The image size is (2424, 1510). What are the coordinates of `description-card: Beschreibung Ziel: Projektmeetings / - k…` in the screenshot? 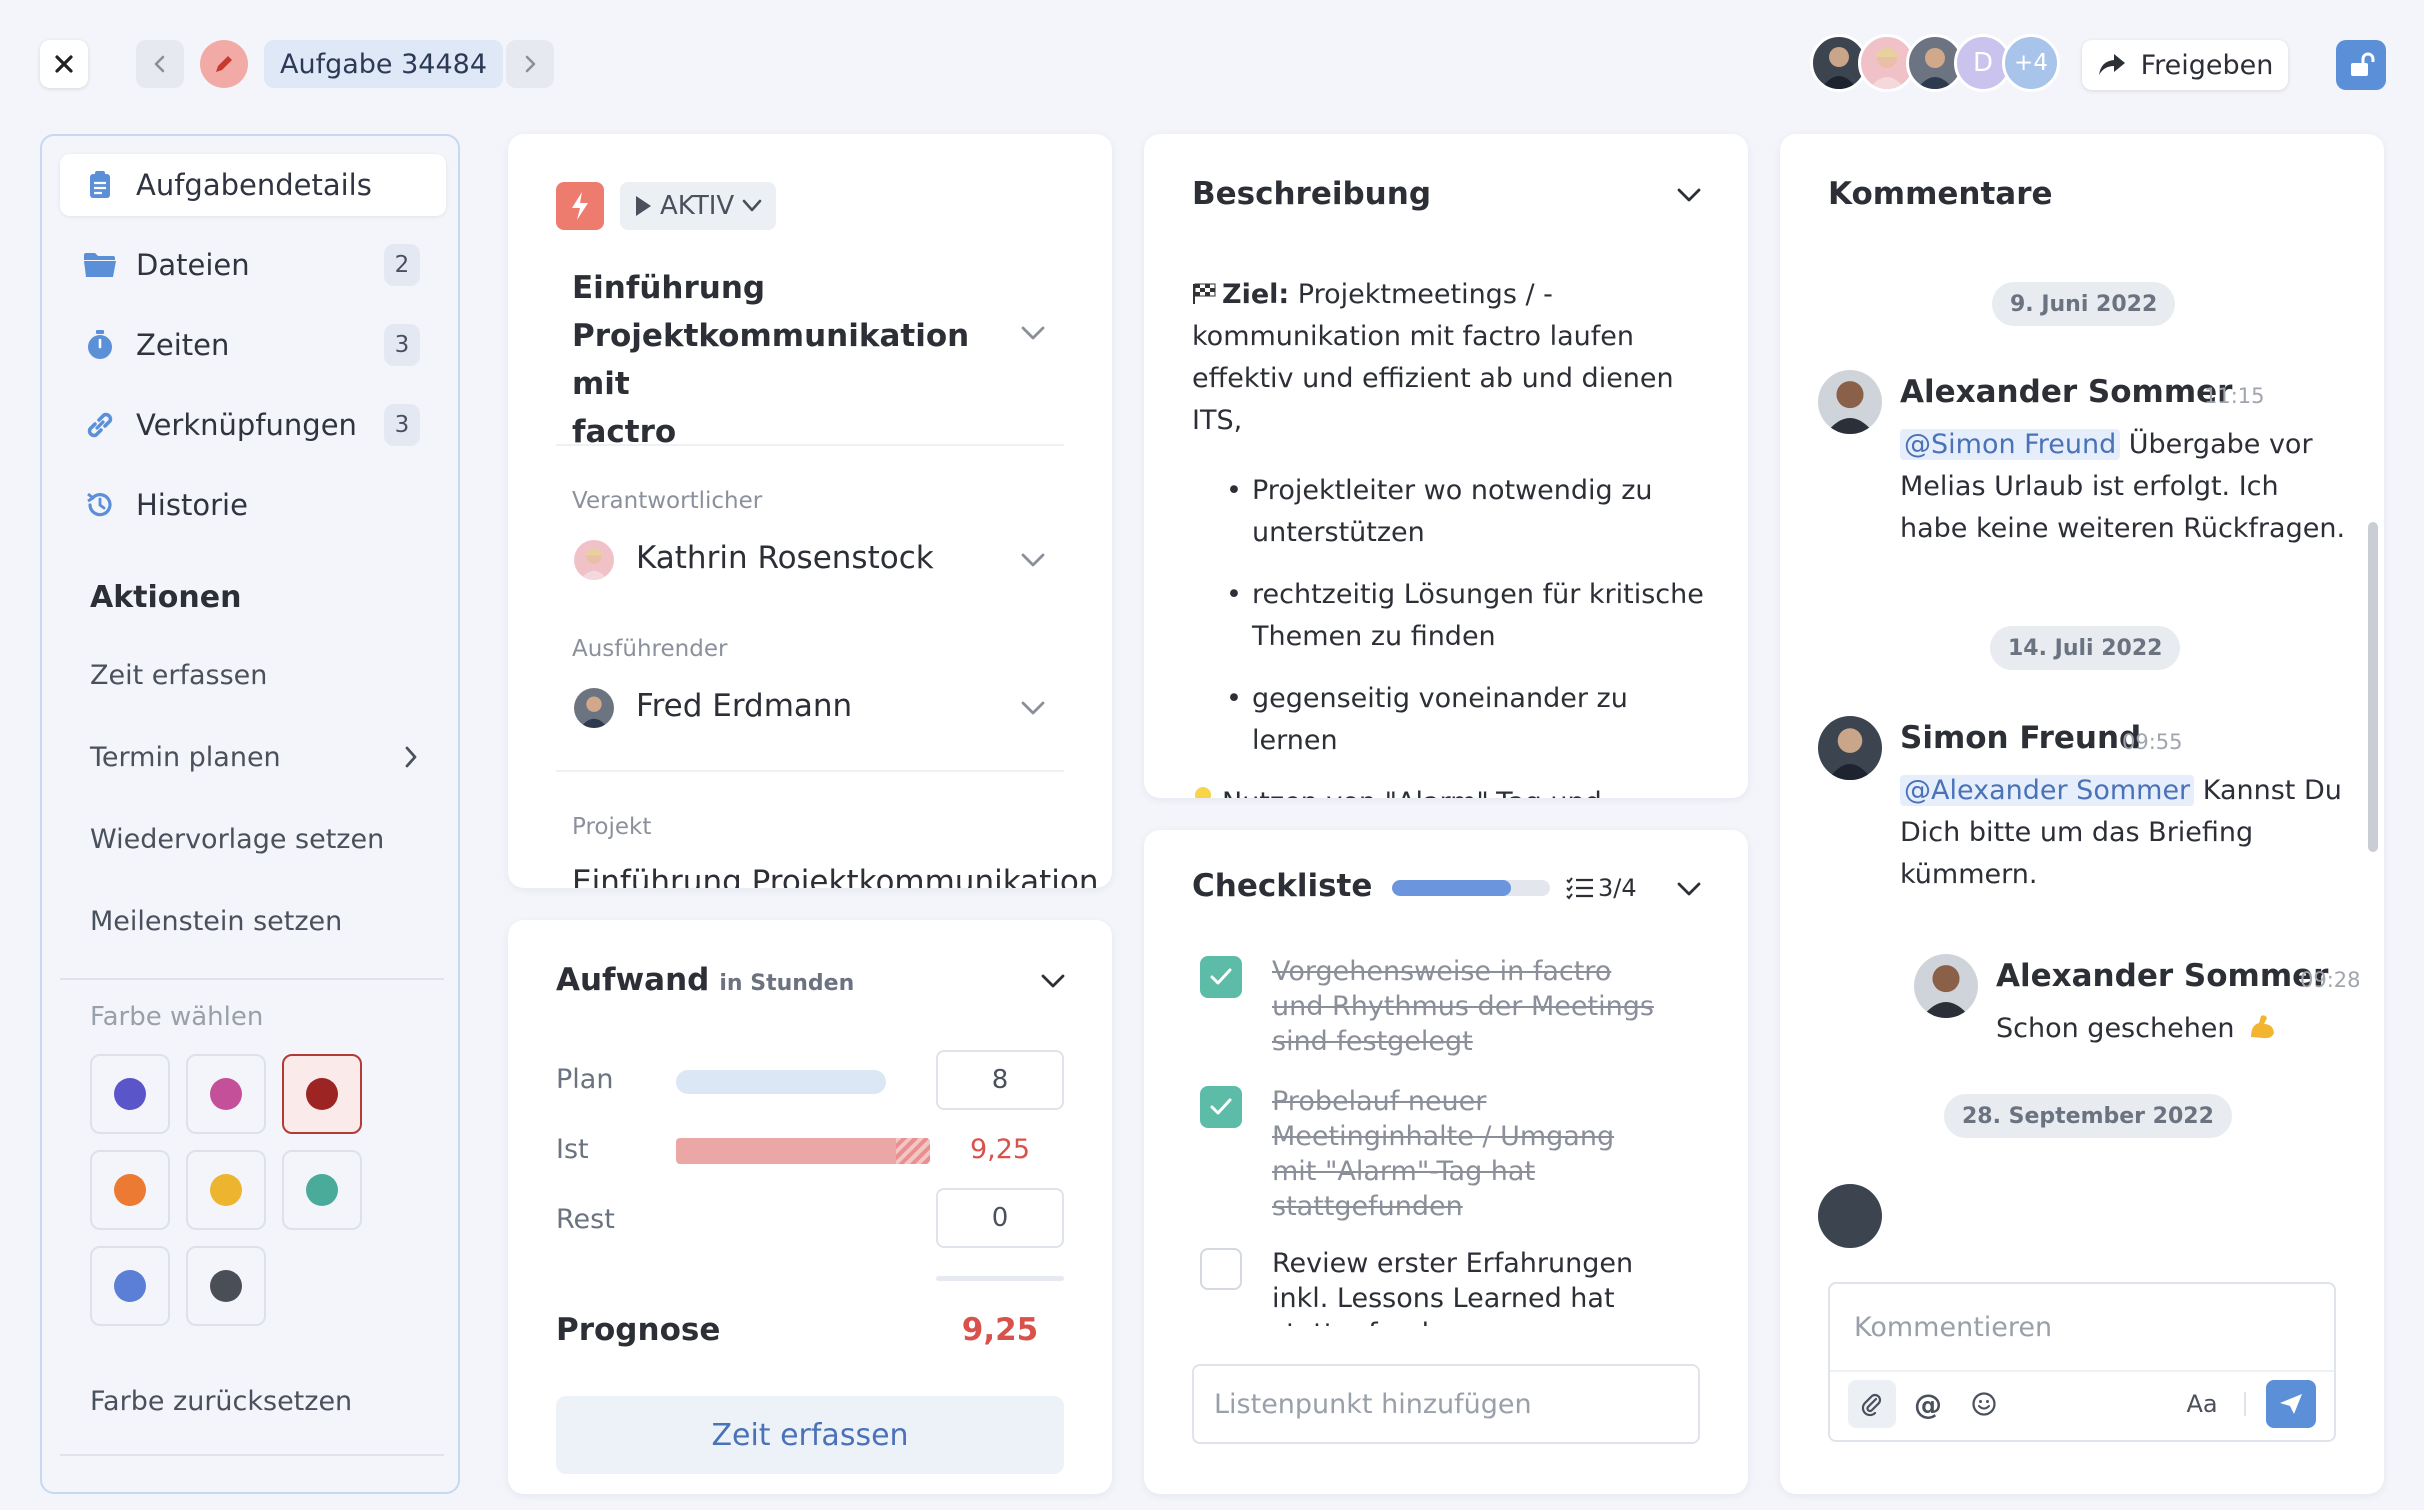 It's located at (1446, 466).